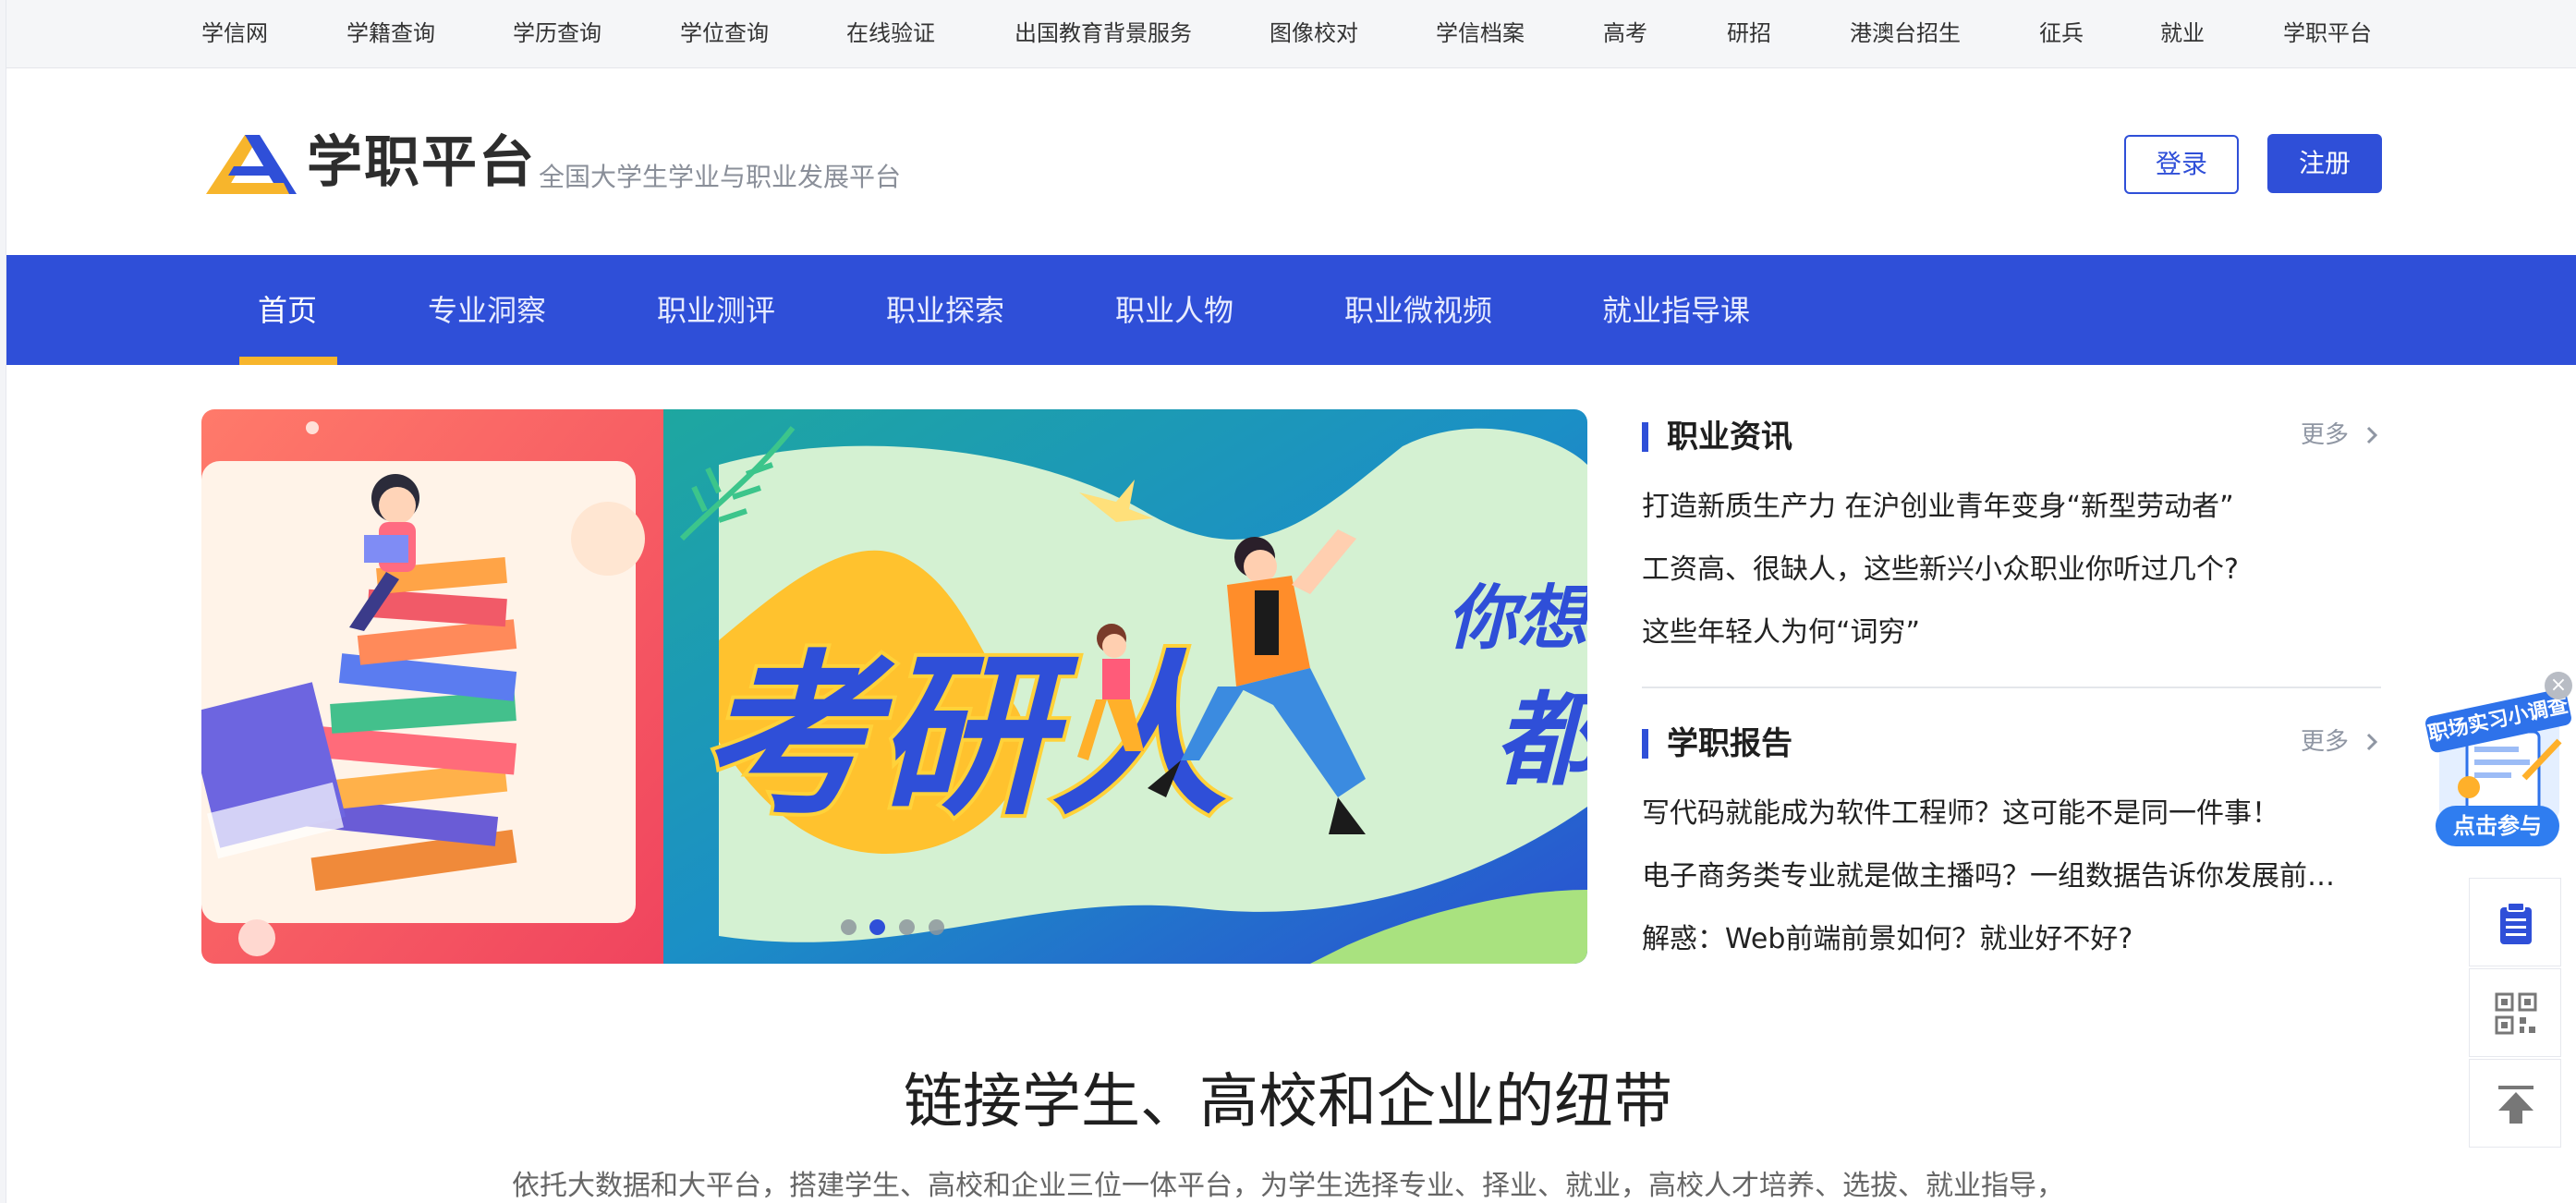  What do you see at coordinates (724, 33) in the screenshot?
I see `topbar-link-xuewei: 学位查询` at bounding box center [724, 33].